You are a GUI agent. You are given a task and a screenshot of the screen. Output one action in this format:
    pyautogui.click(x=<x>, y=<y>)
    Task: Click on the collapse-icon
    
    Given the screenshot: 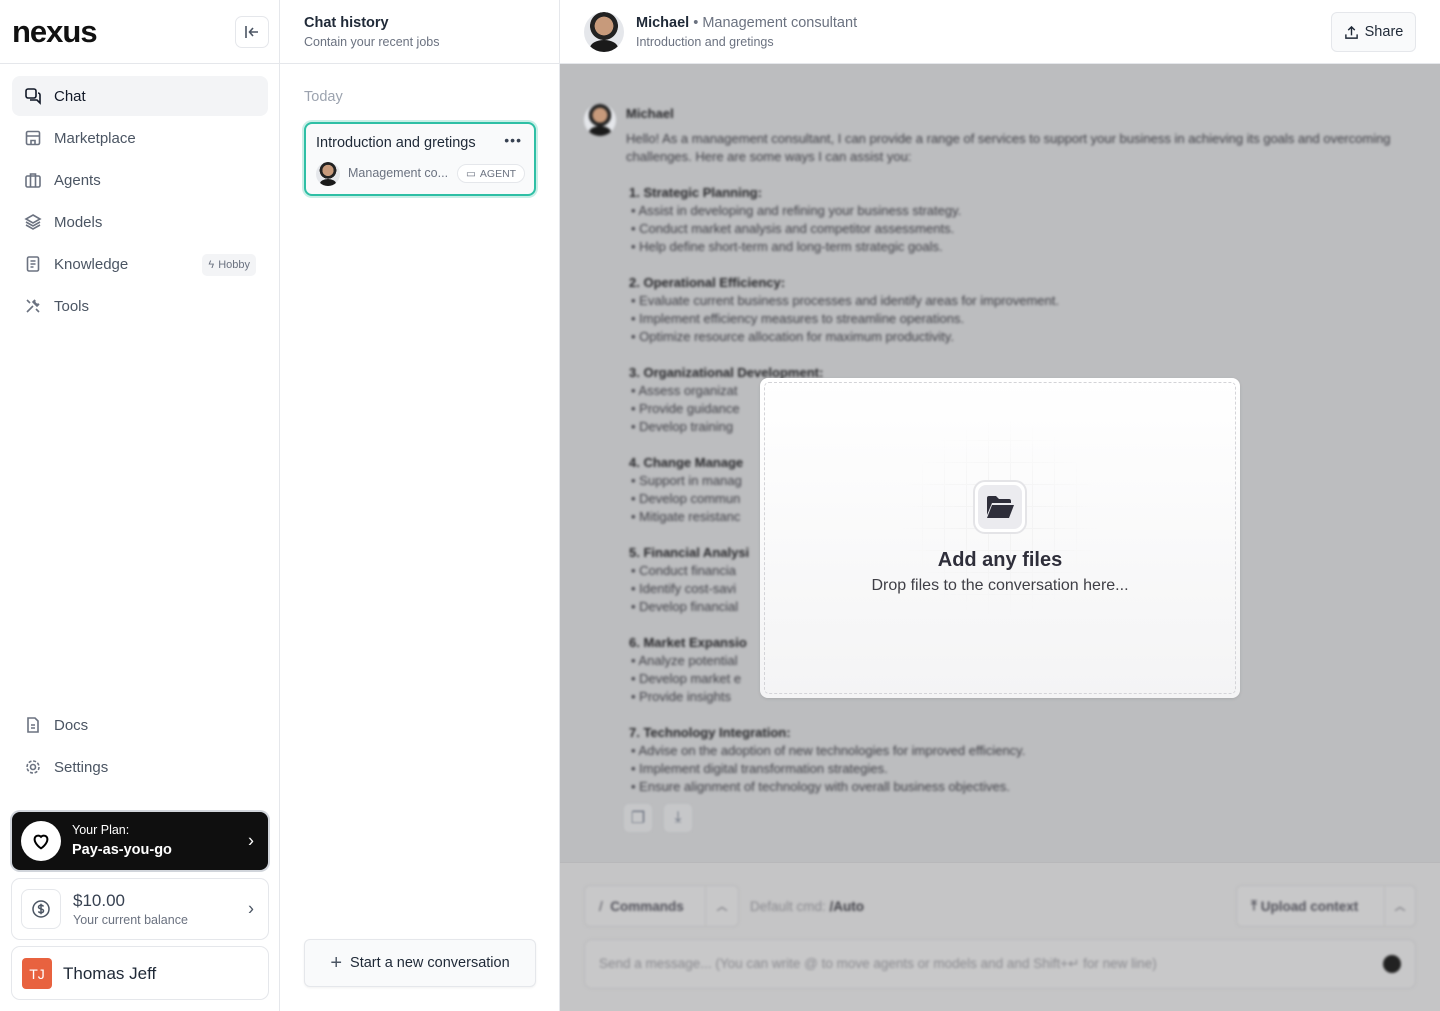 What is the action you would take?
    pyautogui.click(x=251, y=32)
    